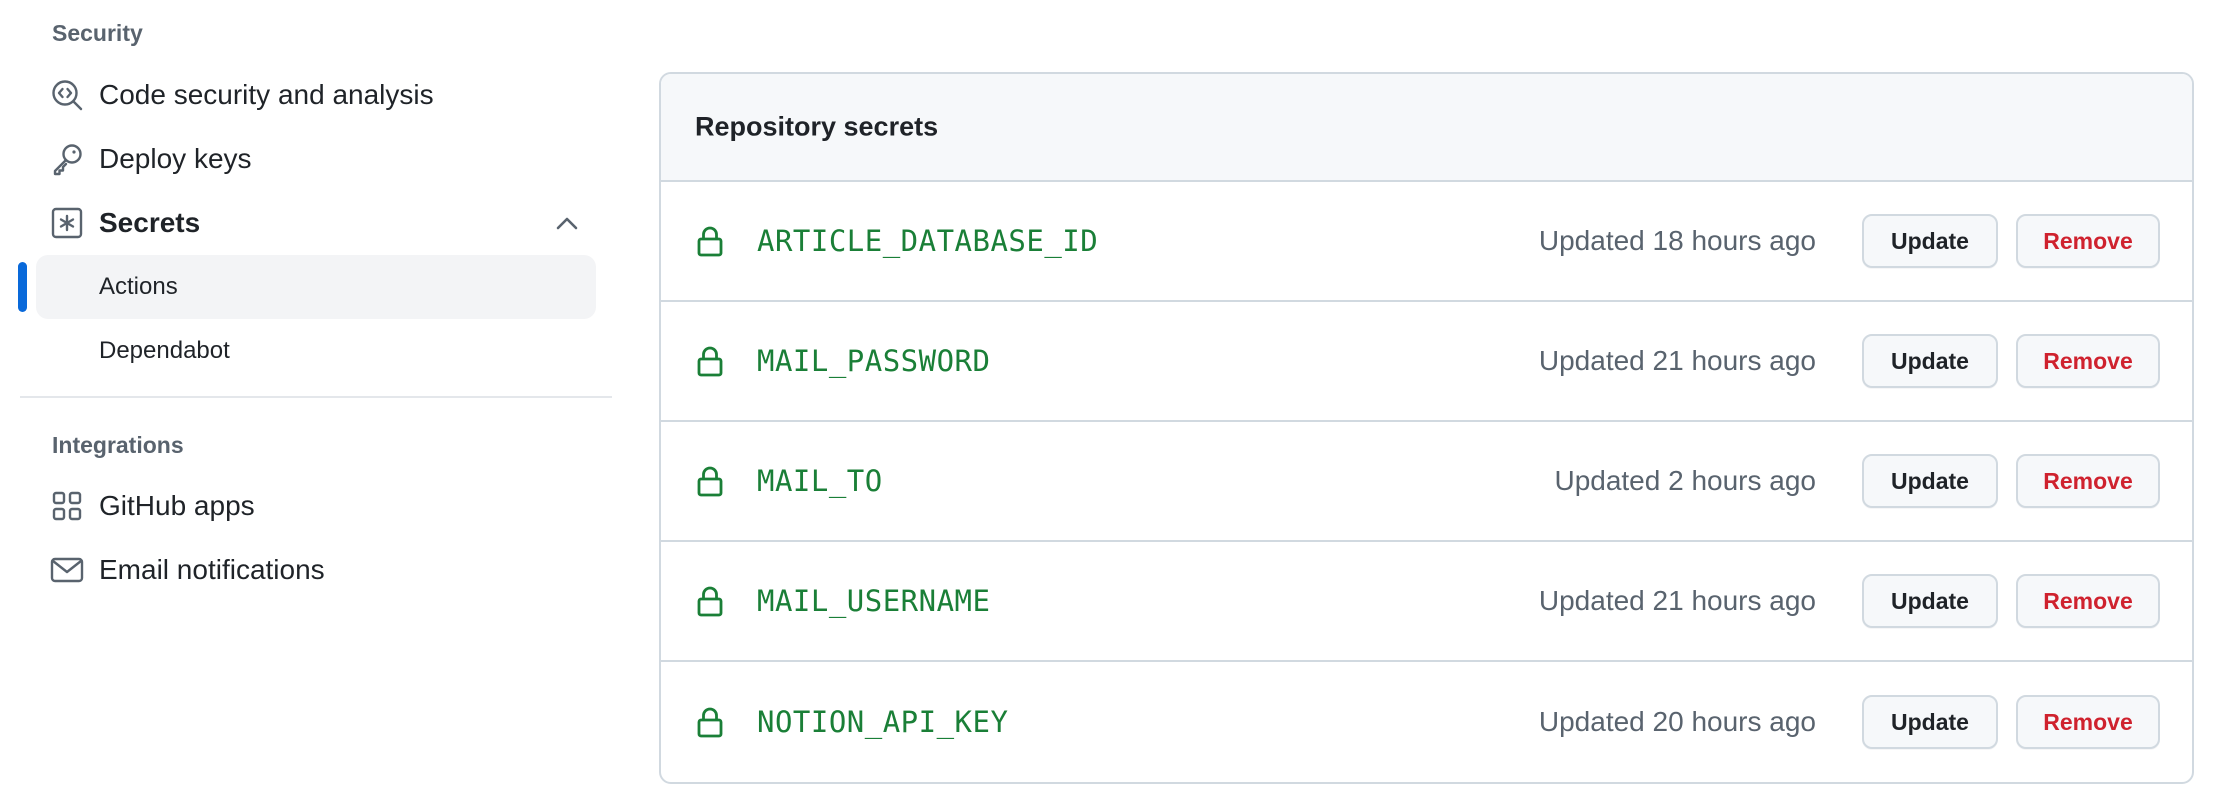 This screenshot has height=802, width=2214. I want to click on sidebar-item-label: GitHub apps, so click(177, 505).